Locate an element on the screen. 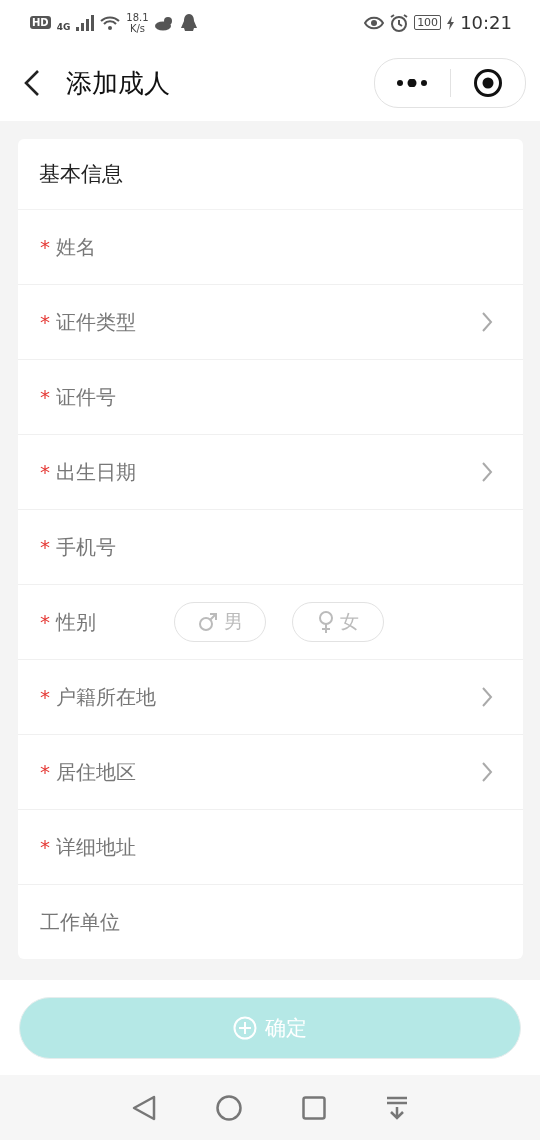  network-type: 4G is located at coordinates (63, 26).